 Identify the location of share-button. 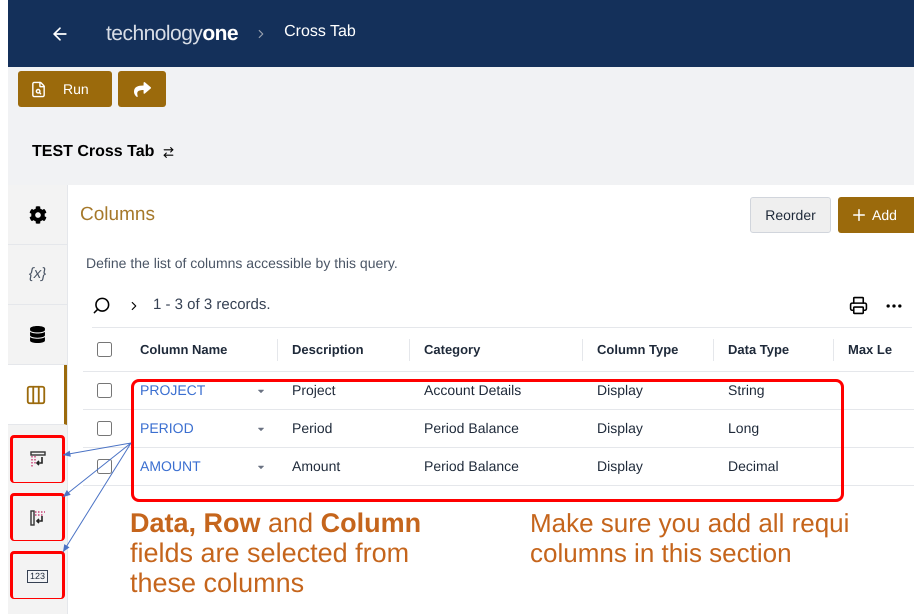
(142, 89).